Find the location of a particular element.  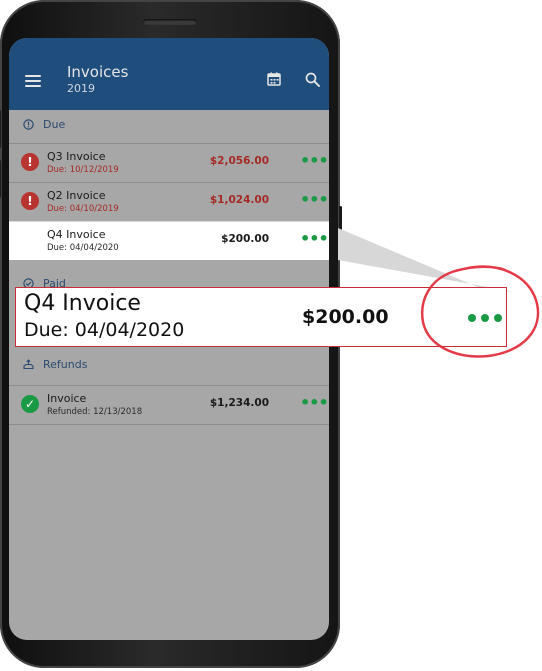

zoomed-invoice-callout: Q4 Invoice Due: 04/04/2020 $200.00 is located at coordinates (261, 317).